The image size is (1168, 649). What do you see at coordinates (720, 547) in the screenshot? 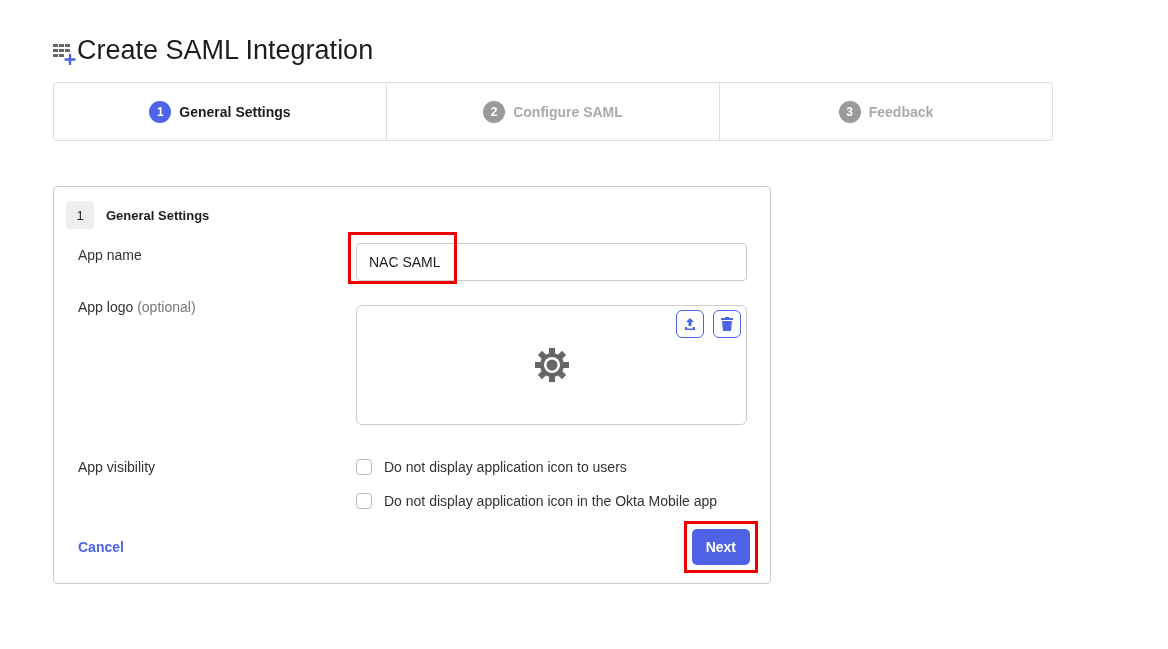
I see `next-button: Next` at bounding box center [720, 547].